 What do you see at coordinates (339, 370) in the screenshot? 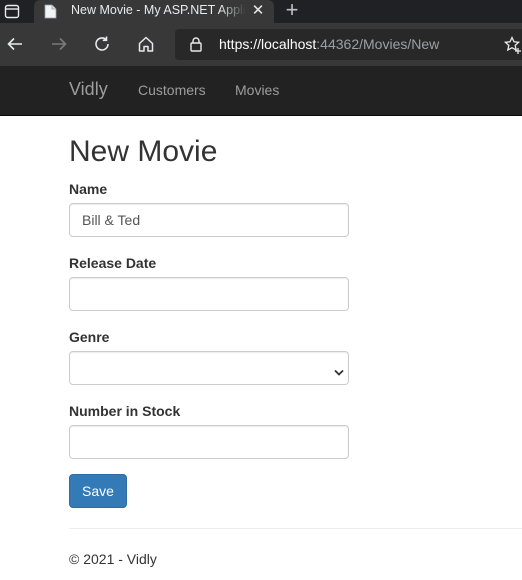
I see `chevron-down-icon` at bounding box center [339, 370].